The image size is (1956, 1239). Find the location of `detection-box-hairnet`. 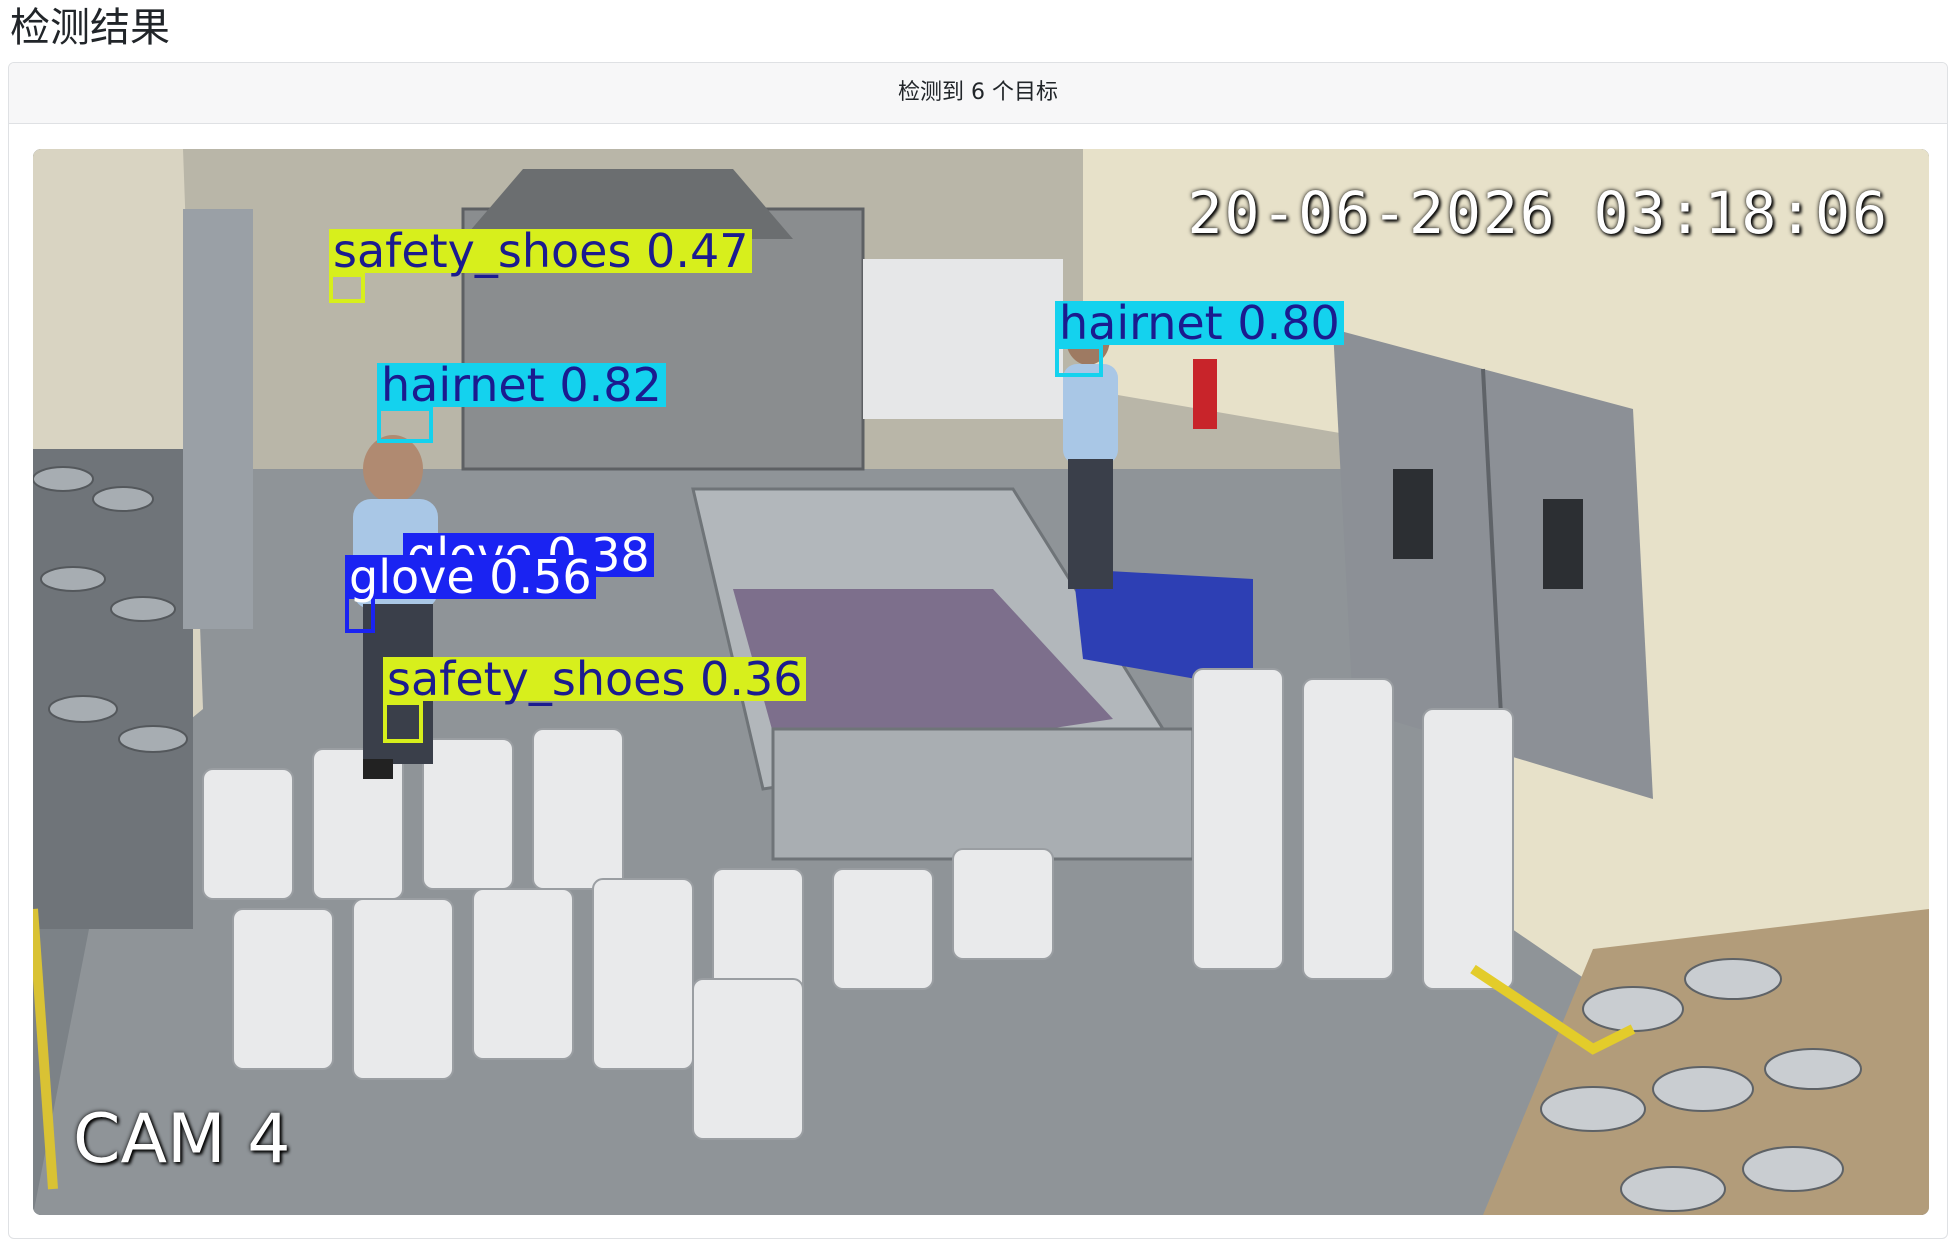

detection-box-hairnet is located at coordinates (405, 425).